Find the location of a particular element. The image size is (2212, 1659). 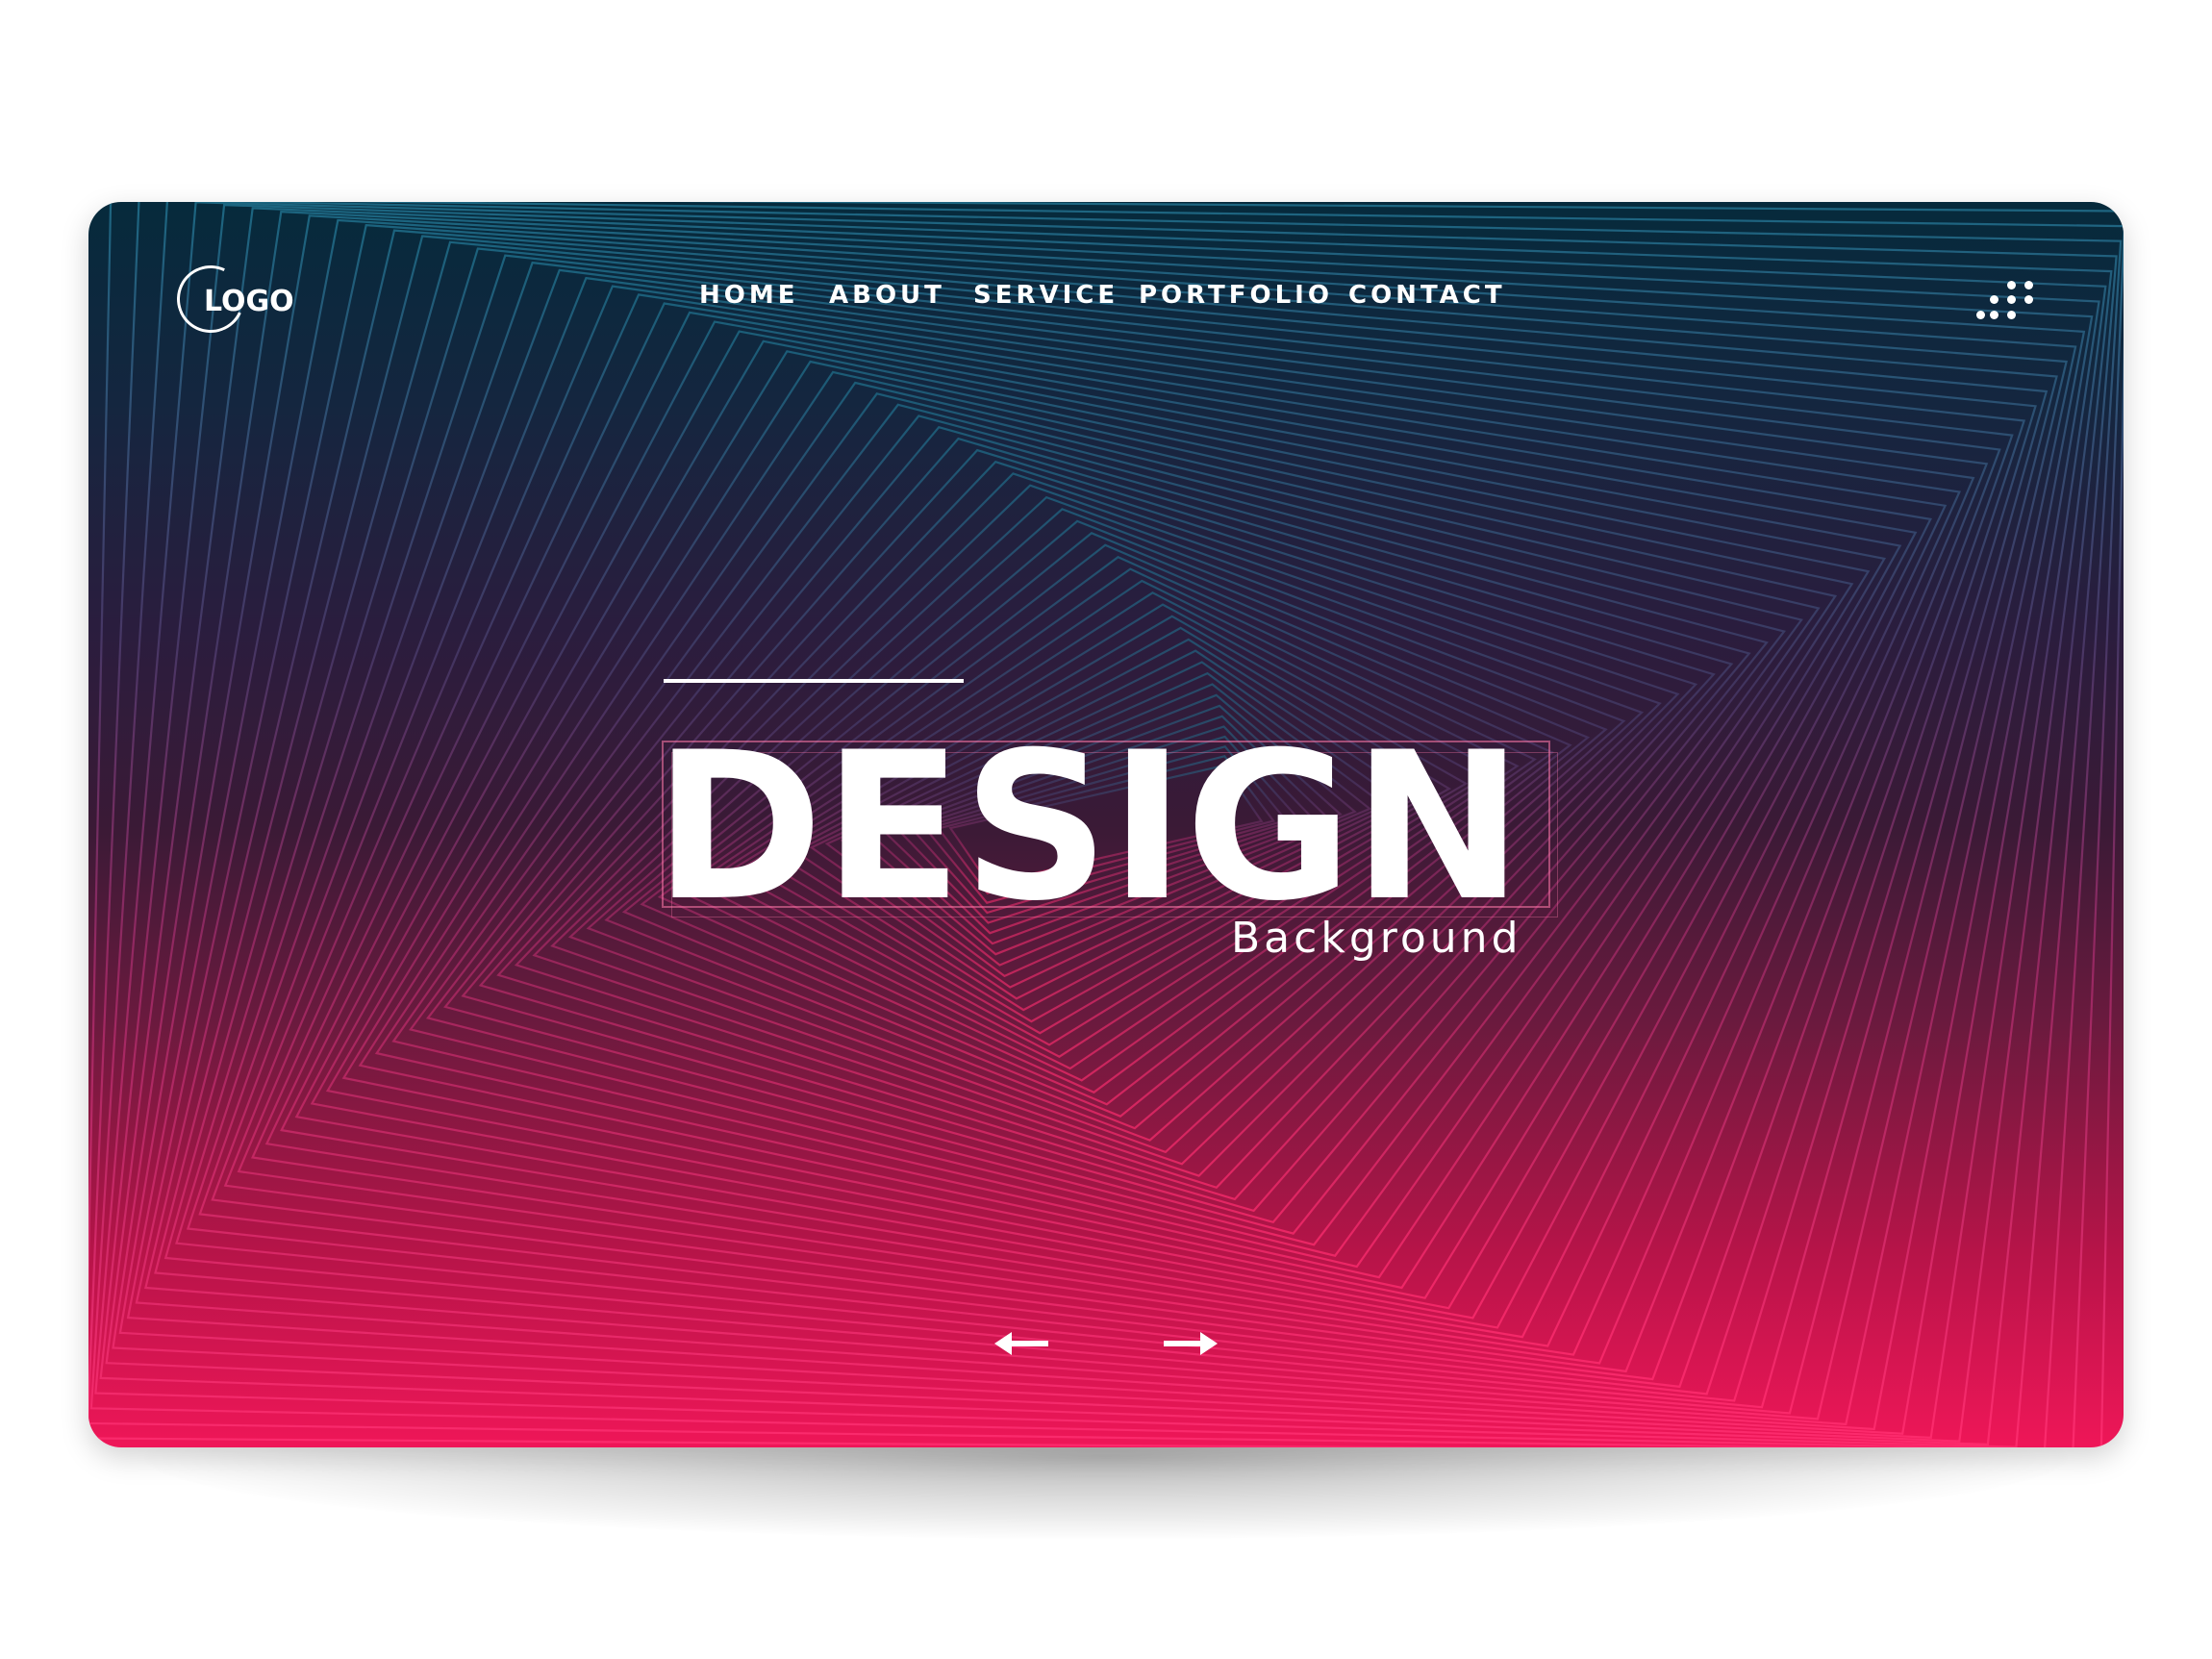

main-nav: HOME ABOUT SERVICE PORTFOLIO CONTACT is located at coordinates (1106, 300).